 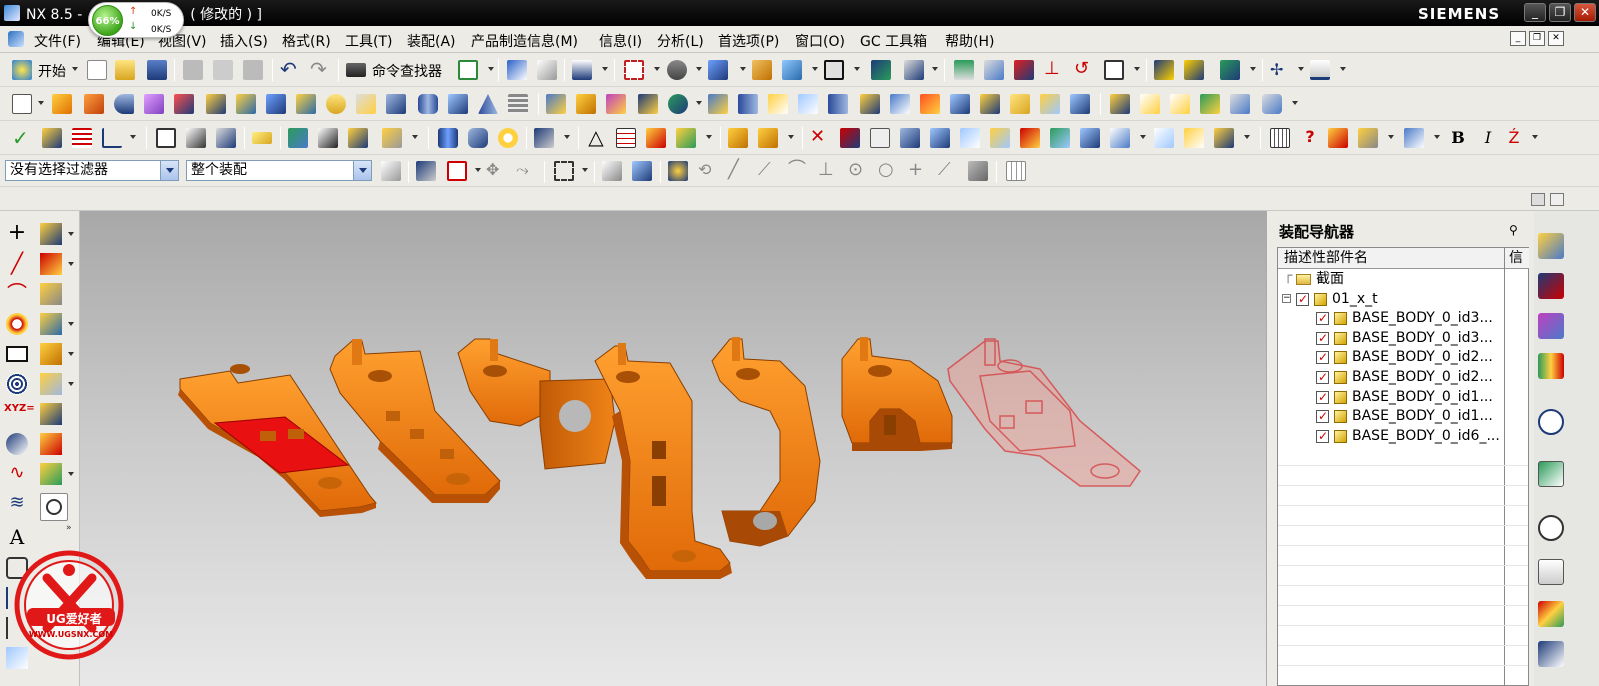 I want to click on line-tool-icon: ╱, so click(x=17, y=264).